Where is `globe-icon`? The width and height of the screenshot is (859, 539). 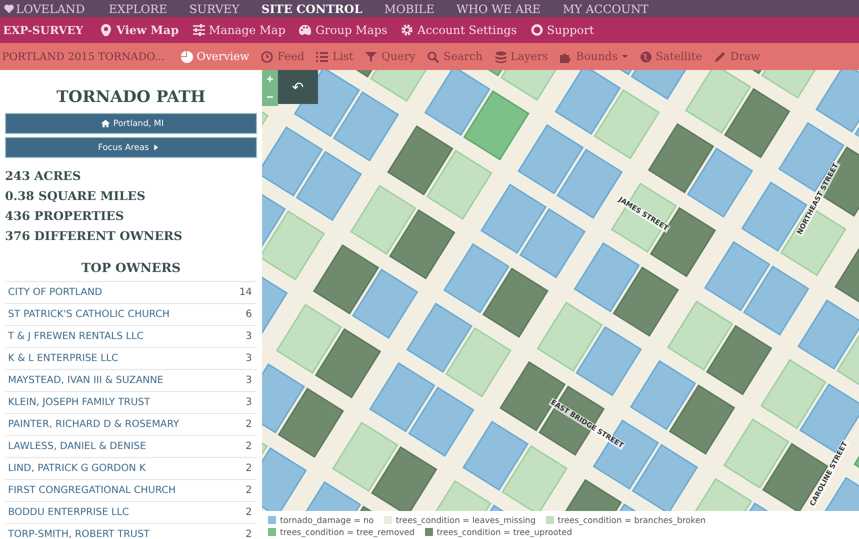
globe-icon is located at coordinates (646, 56).